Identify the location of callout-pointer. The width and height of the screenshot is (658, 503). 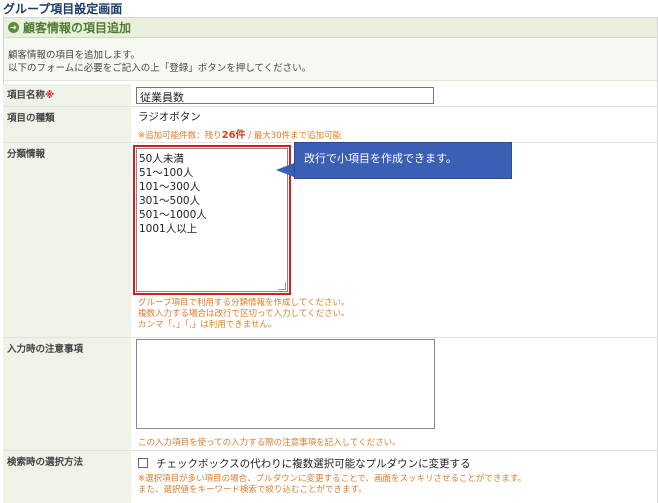
(285, 170).